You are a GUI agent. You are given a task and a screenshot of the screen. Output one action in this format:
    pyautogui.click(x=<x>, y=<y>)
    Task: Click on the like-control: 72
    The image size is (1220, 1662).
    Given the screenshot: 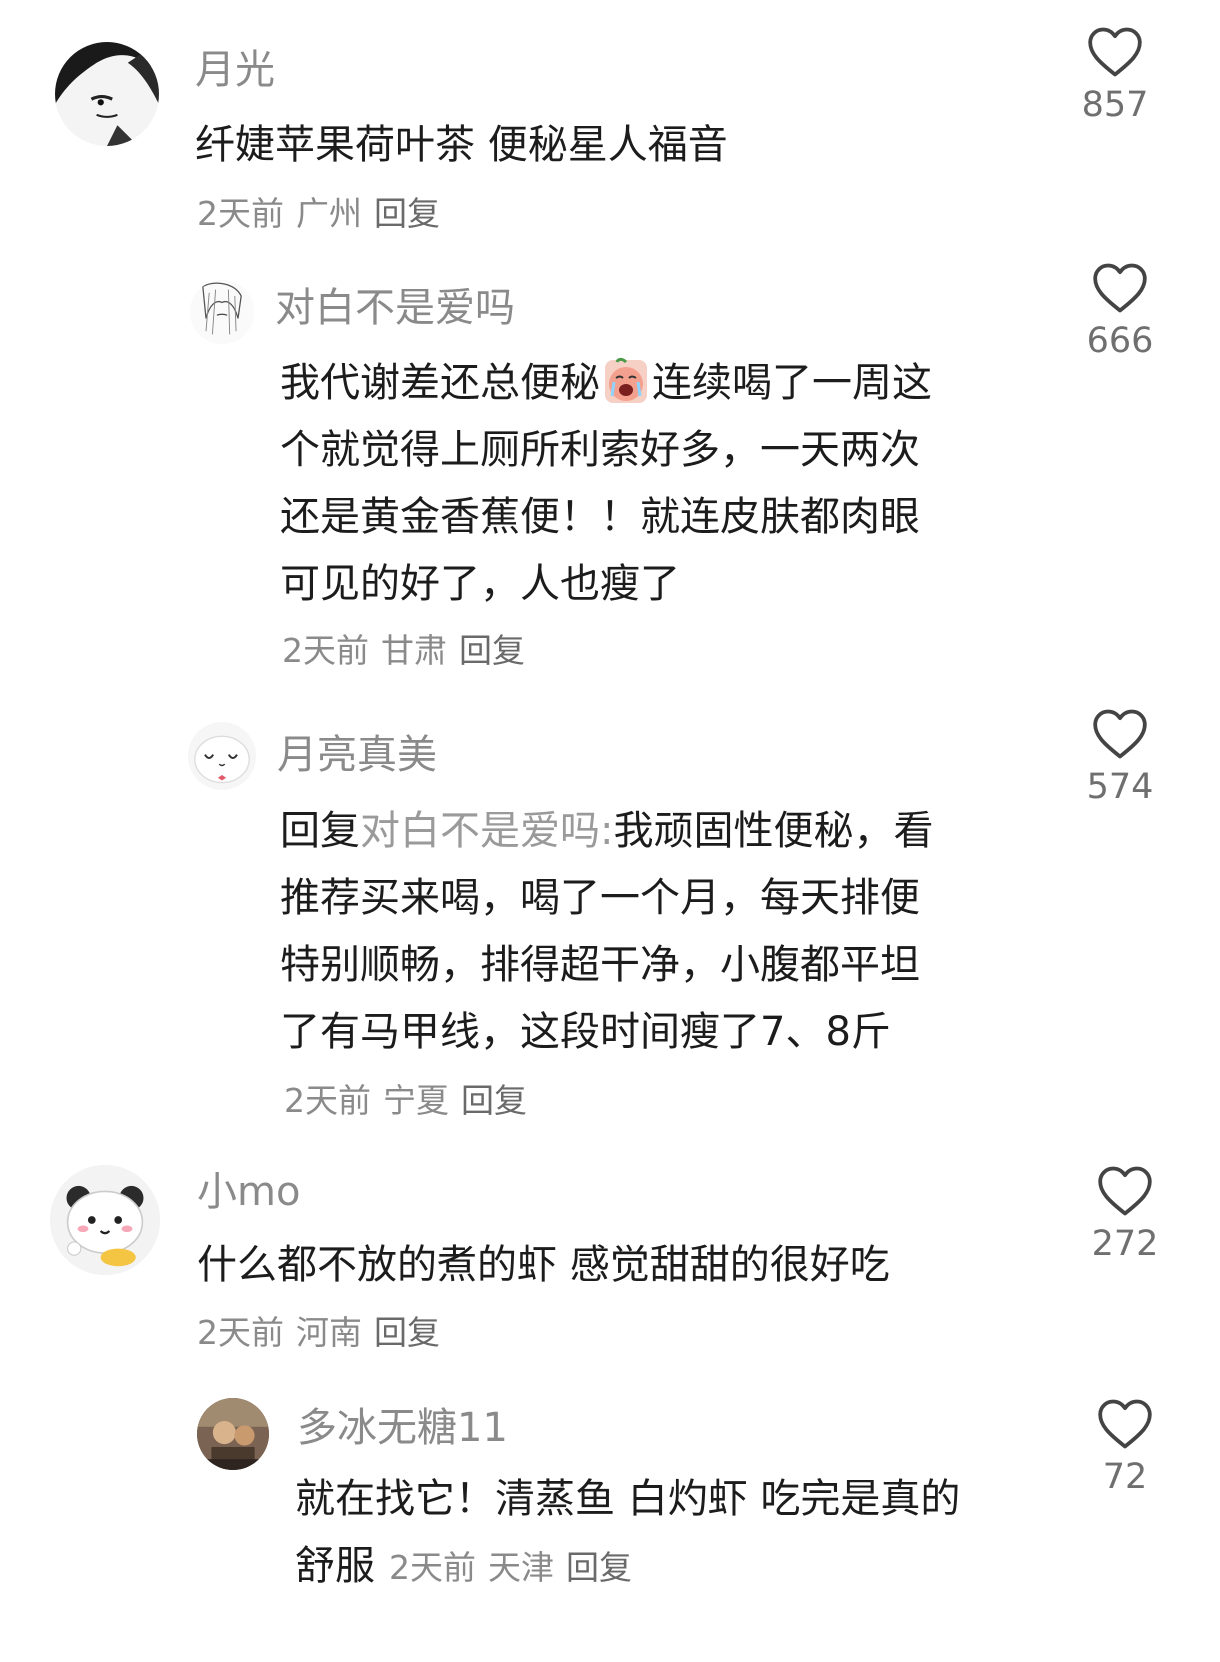 What is the action you would take?
    pyautogui.click(x=1125, y=1446)
    